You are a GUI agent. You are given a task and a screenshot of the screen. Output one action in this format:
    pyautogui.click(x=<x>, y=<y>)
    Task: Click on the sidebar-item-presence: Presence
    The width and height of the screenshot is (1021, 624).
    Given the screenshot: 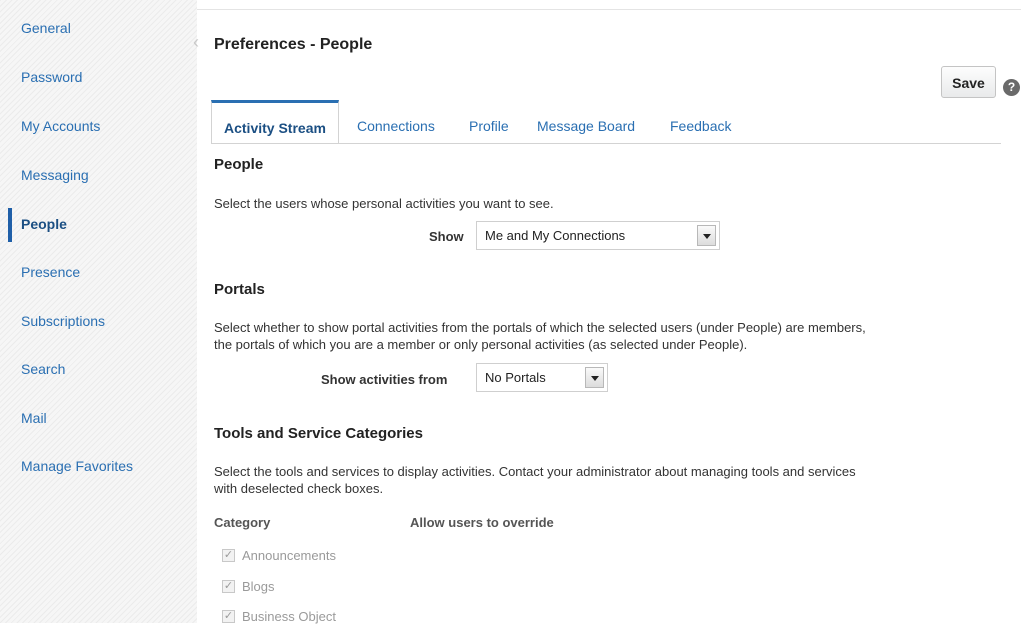 What is the action you would take?
    pyautogui.click(x=50, y=272)
    